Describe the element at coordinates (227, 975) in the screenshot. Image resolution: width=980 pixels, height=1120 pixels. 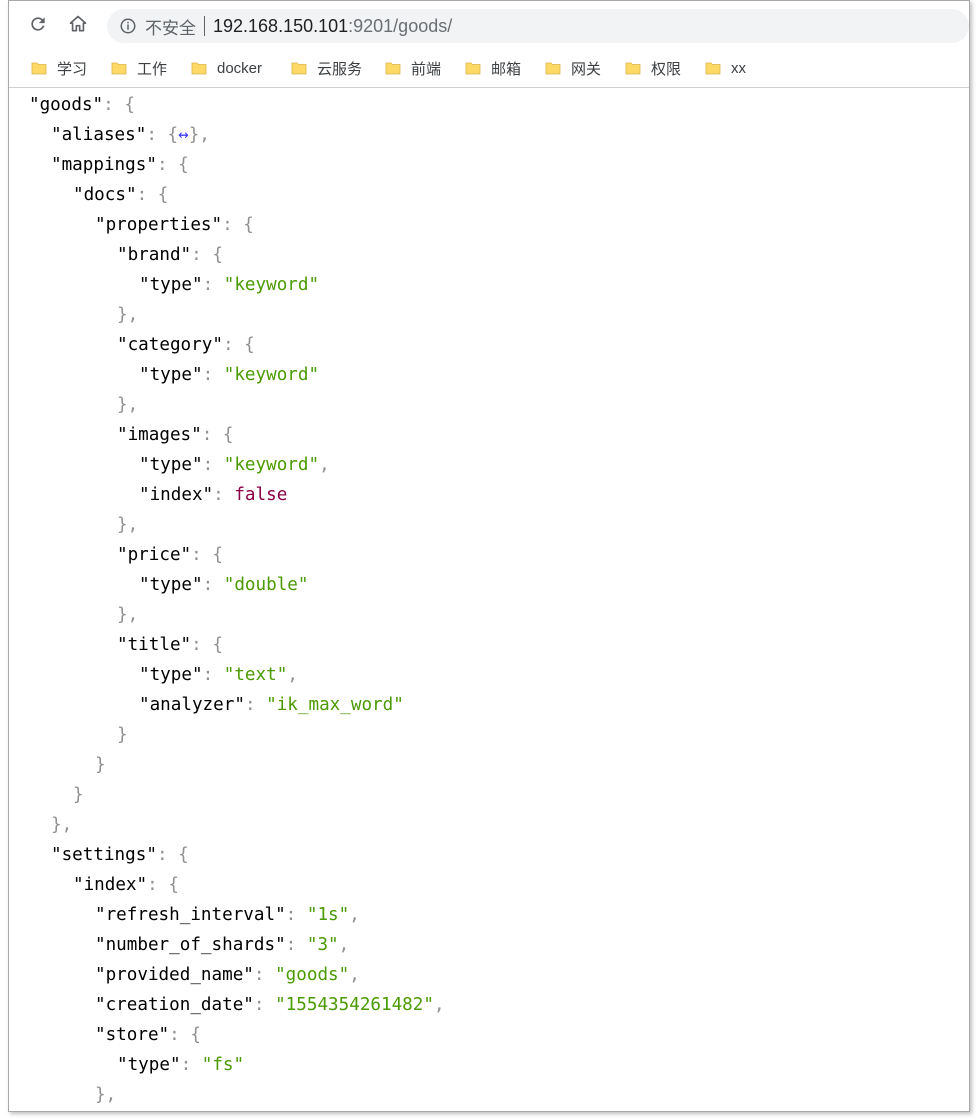
I see `json-line: "provided_name": "goods",` at that location.